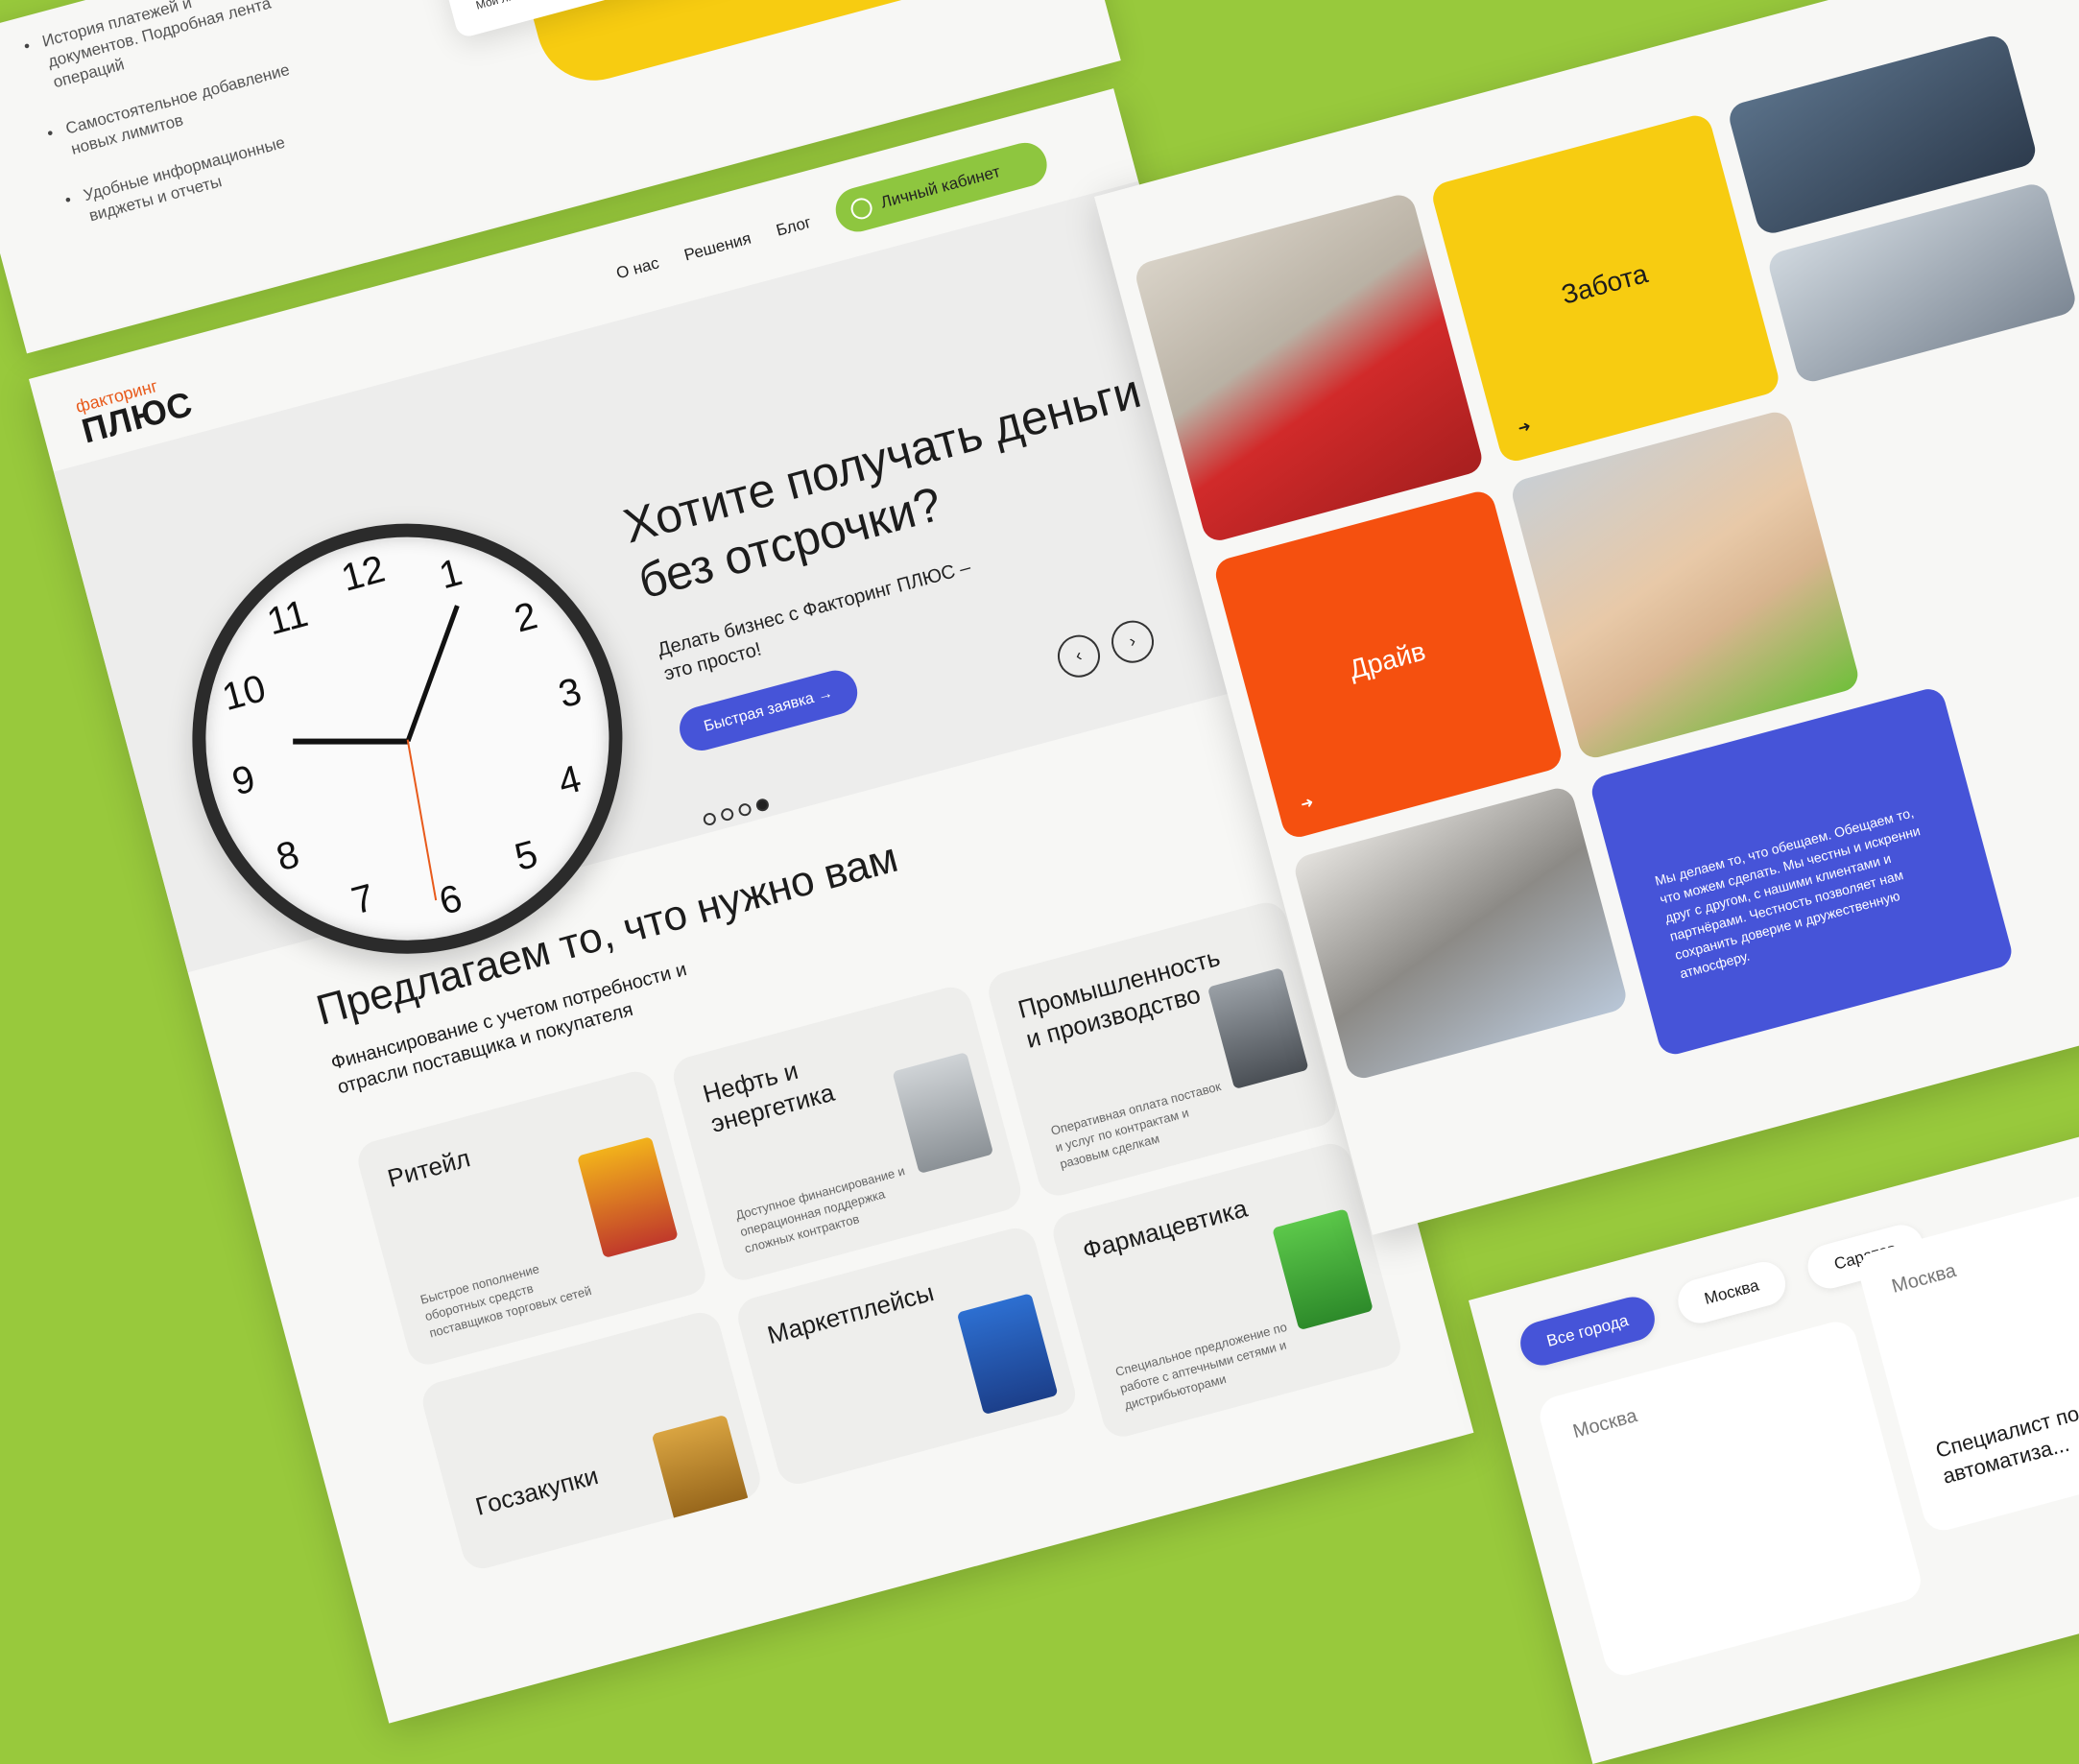  What do you see at coordinates (1730, 1499) in the screenshot?
I see `vacancy-card: Москва` at bounding box center [1730, 1499].